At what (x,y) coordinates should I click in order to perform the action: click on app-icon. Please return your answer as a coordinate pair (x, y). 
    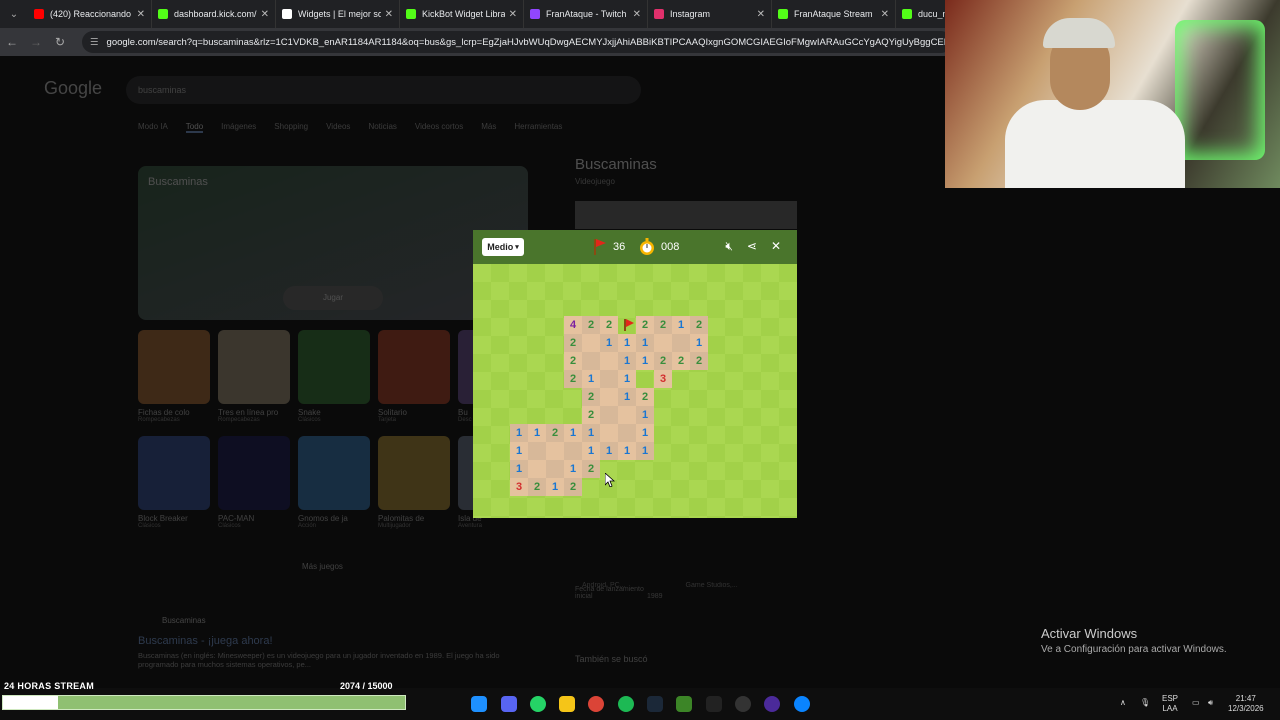
    Looking at the image, I should click on (772, 704).